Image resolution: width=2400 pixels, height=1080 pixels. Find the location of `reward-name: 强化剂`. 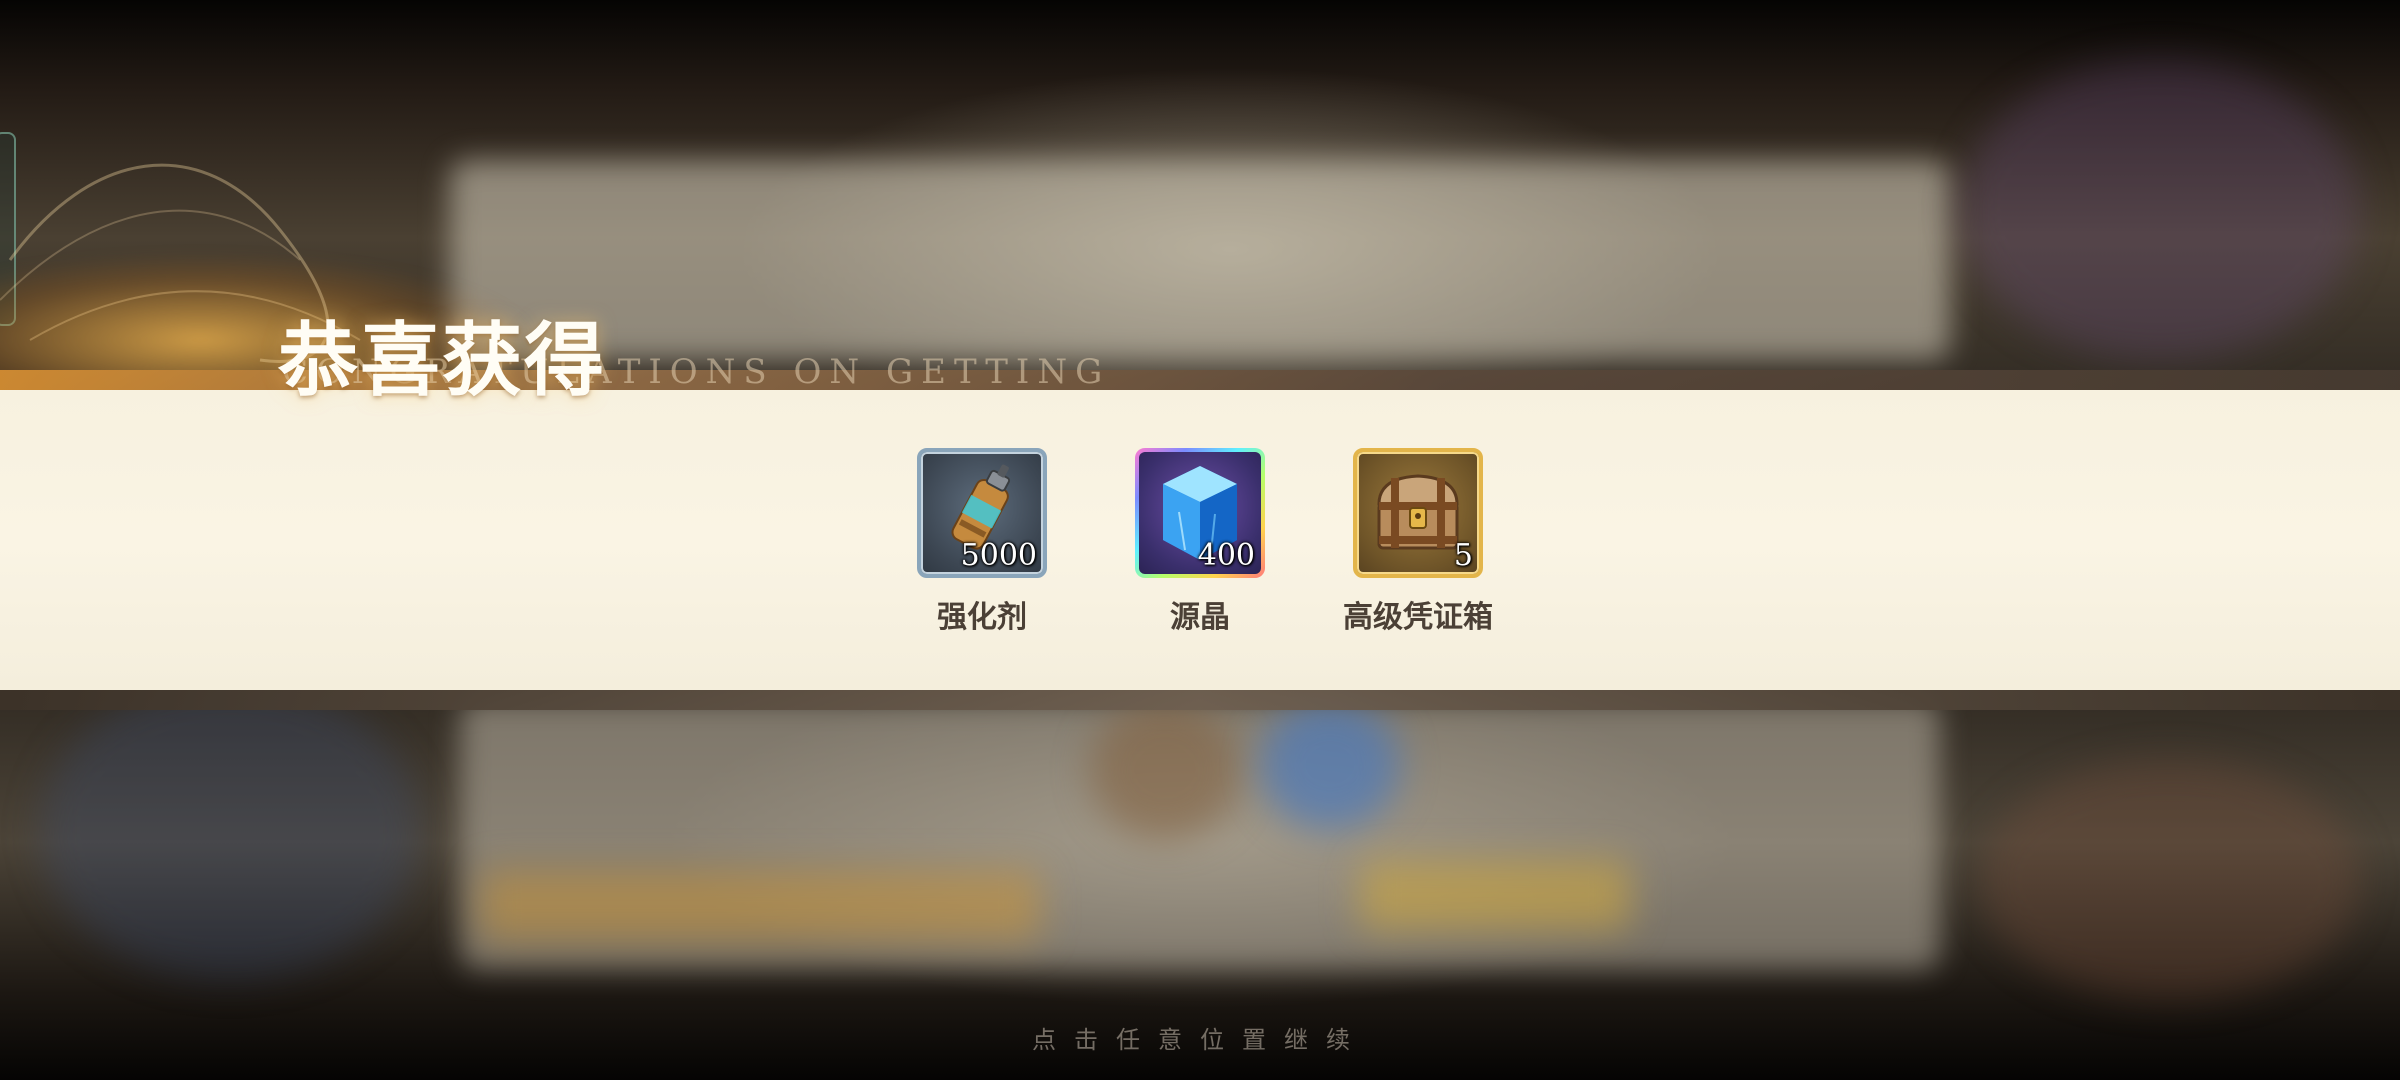

reward-name: 强化剂 is located at coordinates (982, 617).